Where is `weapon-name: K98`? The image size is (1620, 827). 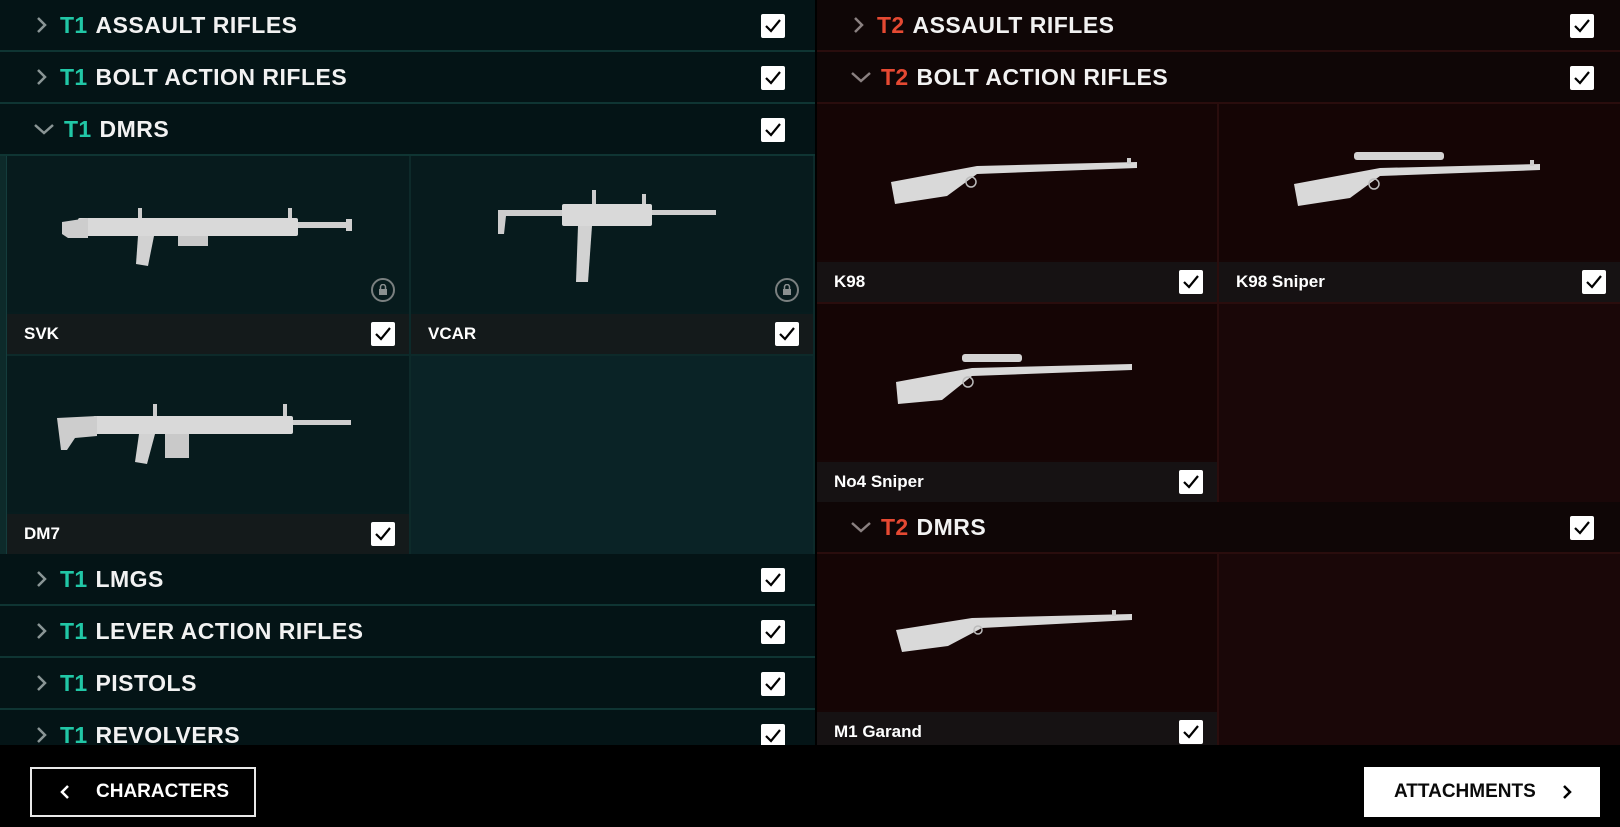
weapon-name: K98 is located at coordinates (850, 281).